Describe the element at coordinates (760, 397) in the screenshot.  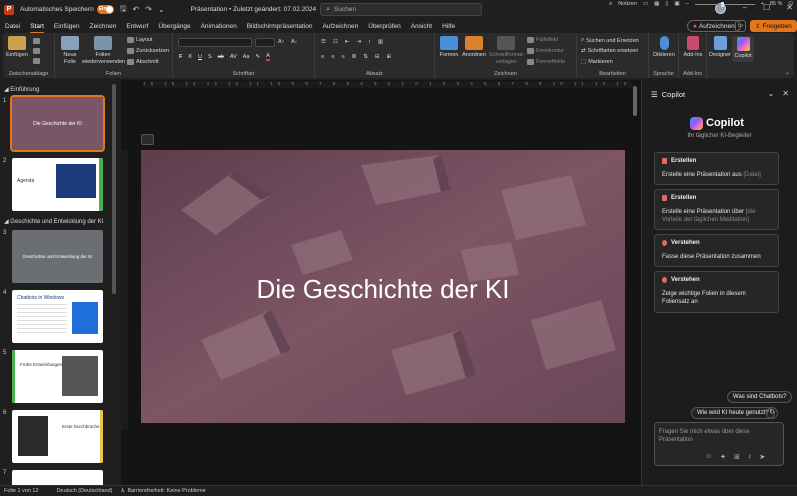
I see `suggestion-chip-1: Was sind Chatbots?` at that location.